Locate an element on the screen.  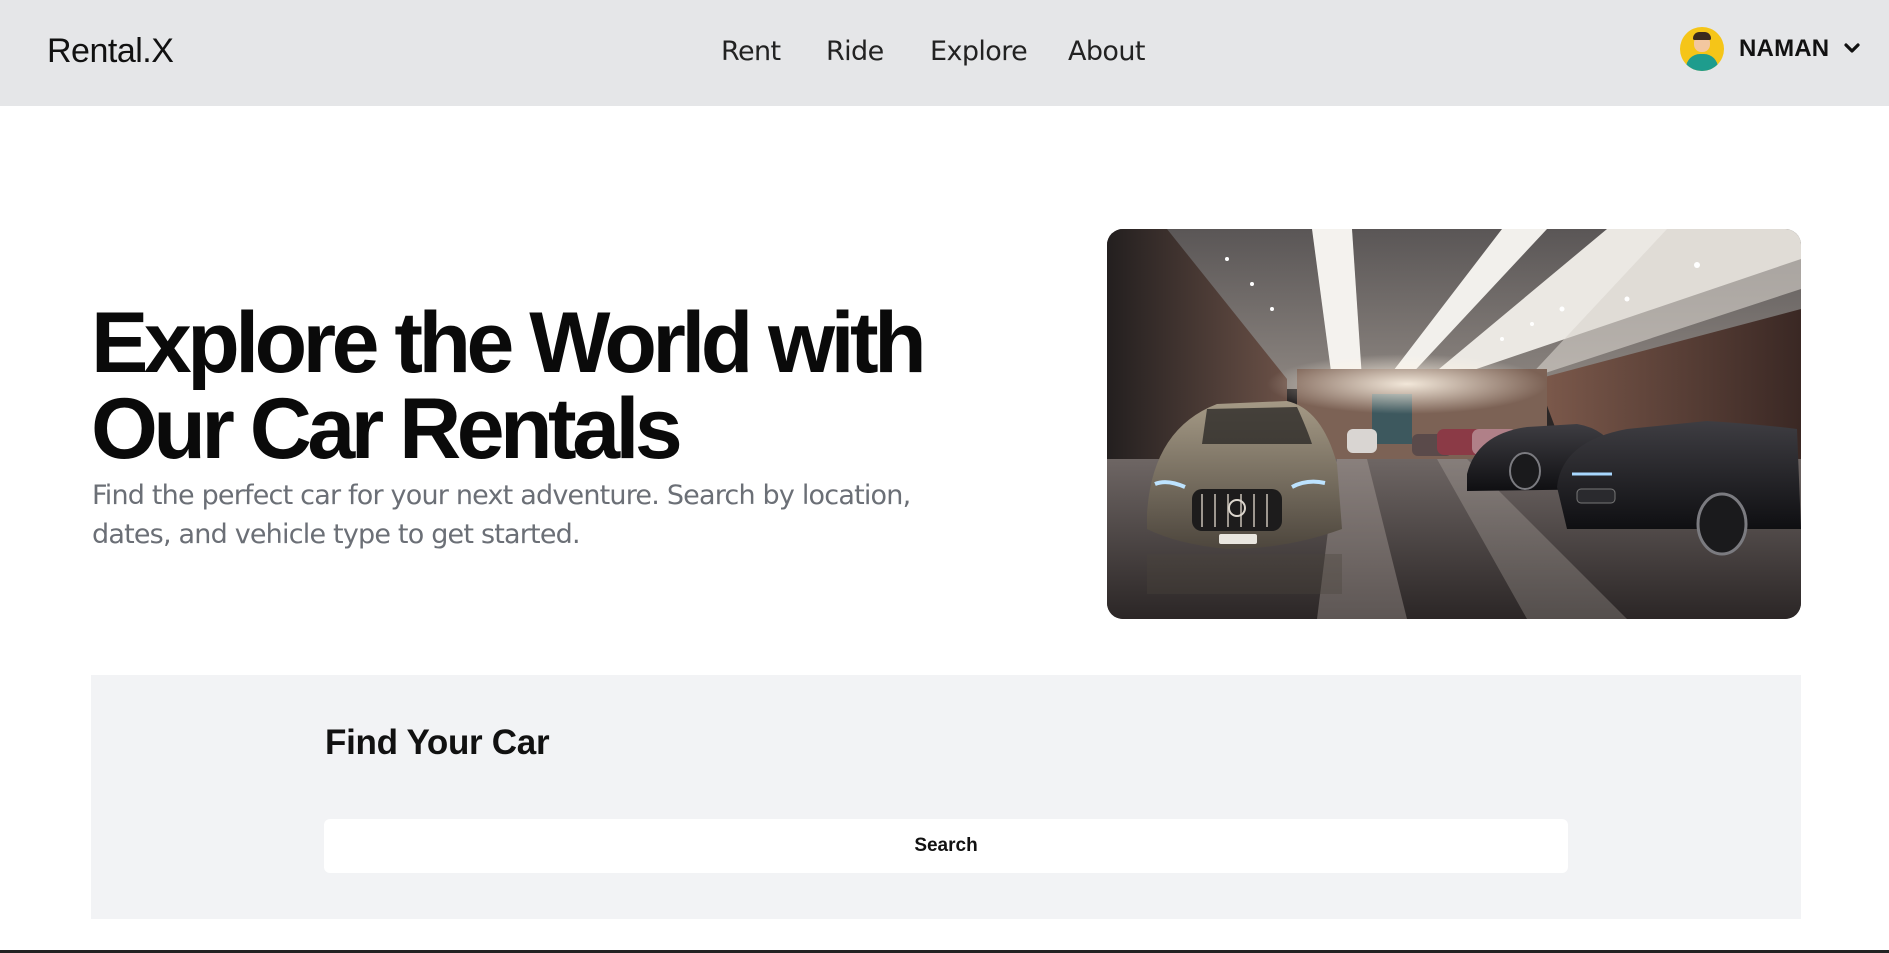
search-button: Search is located at coordinates (946, 846).